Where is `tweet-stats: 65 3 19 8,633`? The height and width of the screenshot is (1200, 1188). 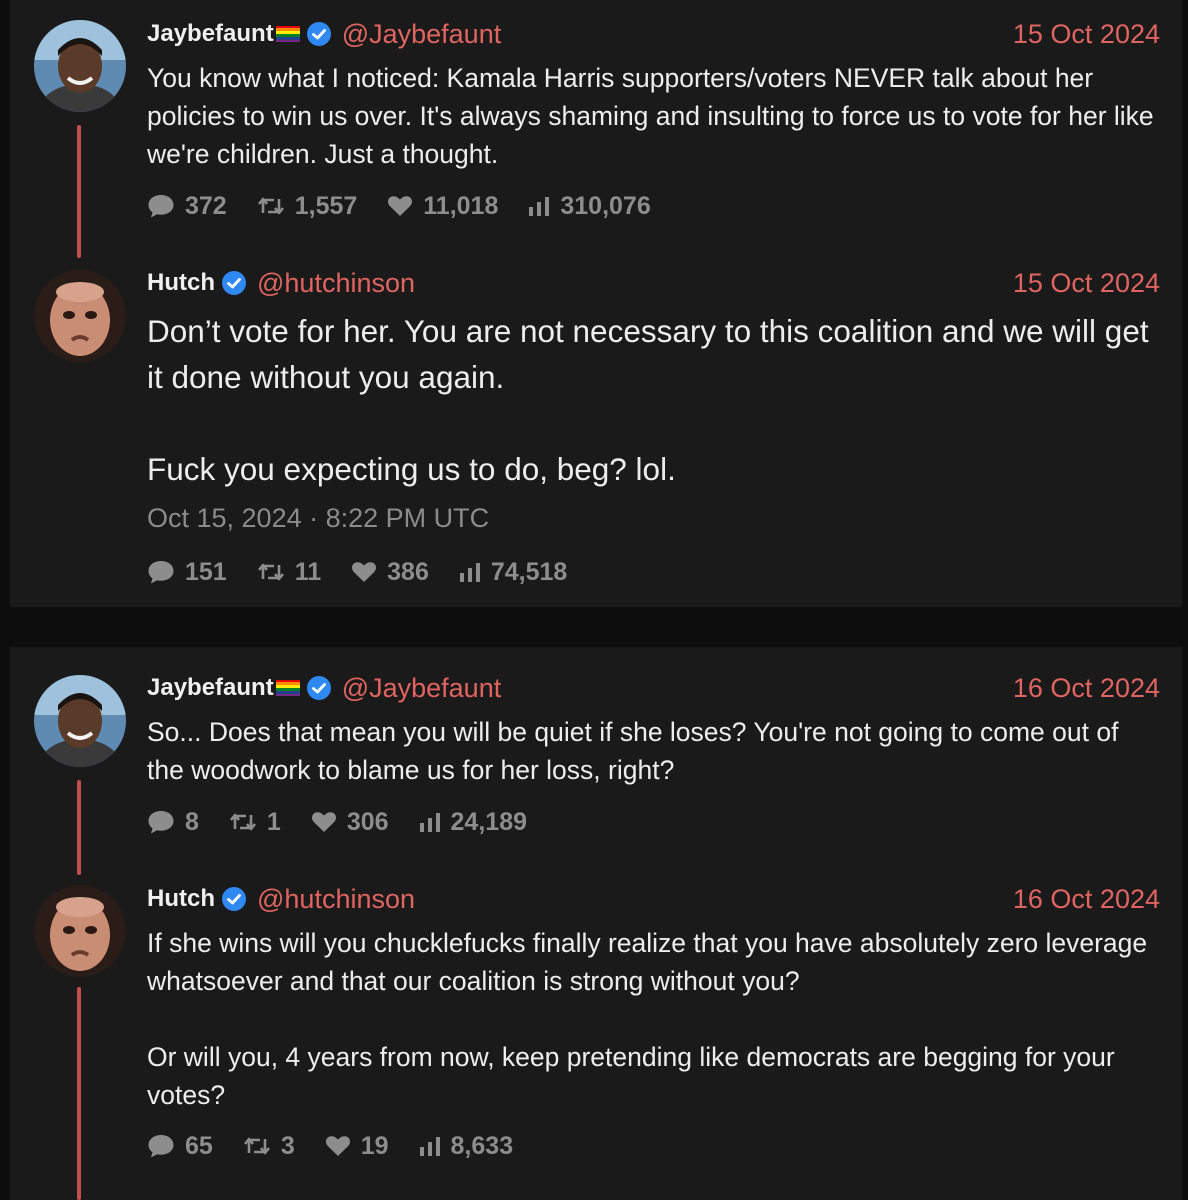 tweet-stats: 65 3 19 8,633 is located at coordinates (345, 1146).